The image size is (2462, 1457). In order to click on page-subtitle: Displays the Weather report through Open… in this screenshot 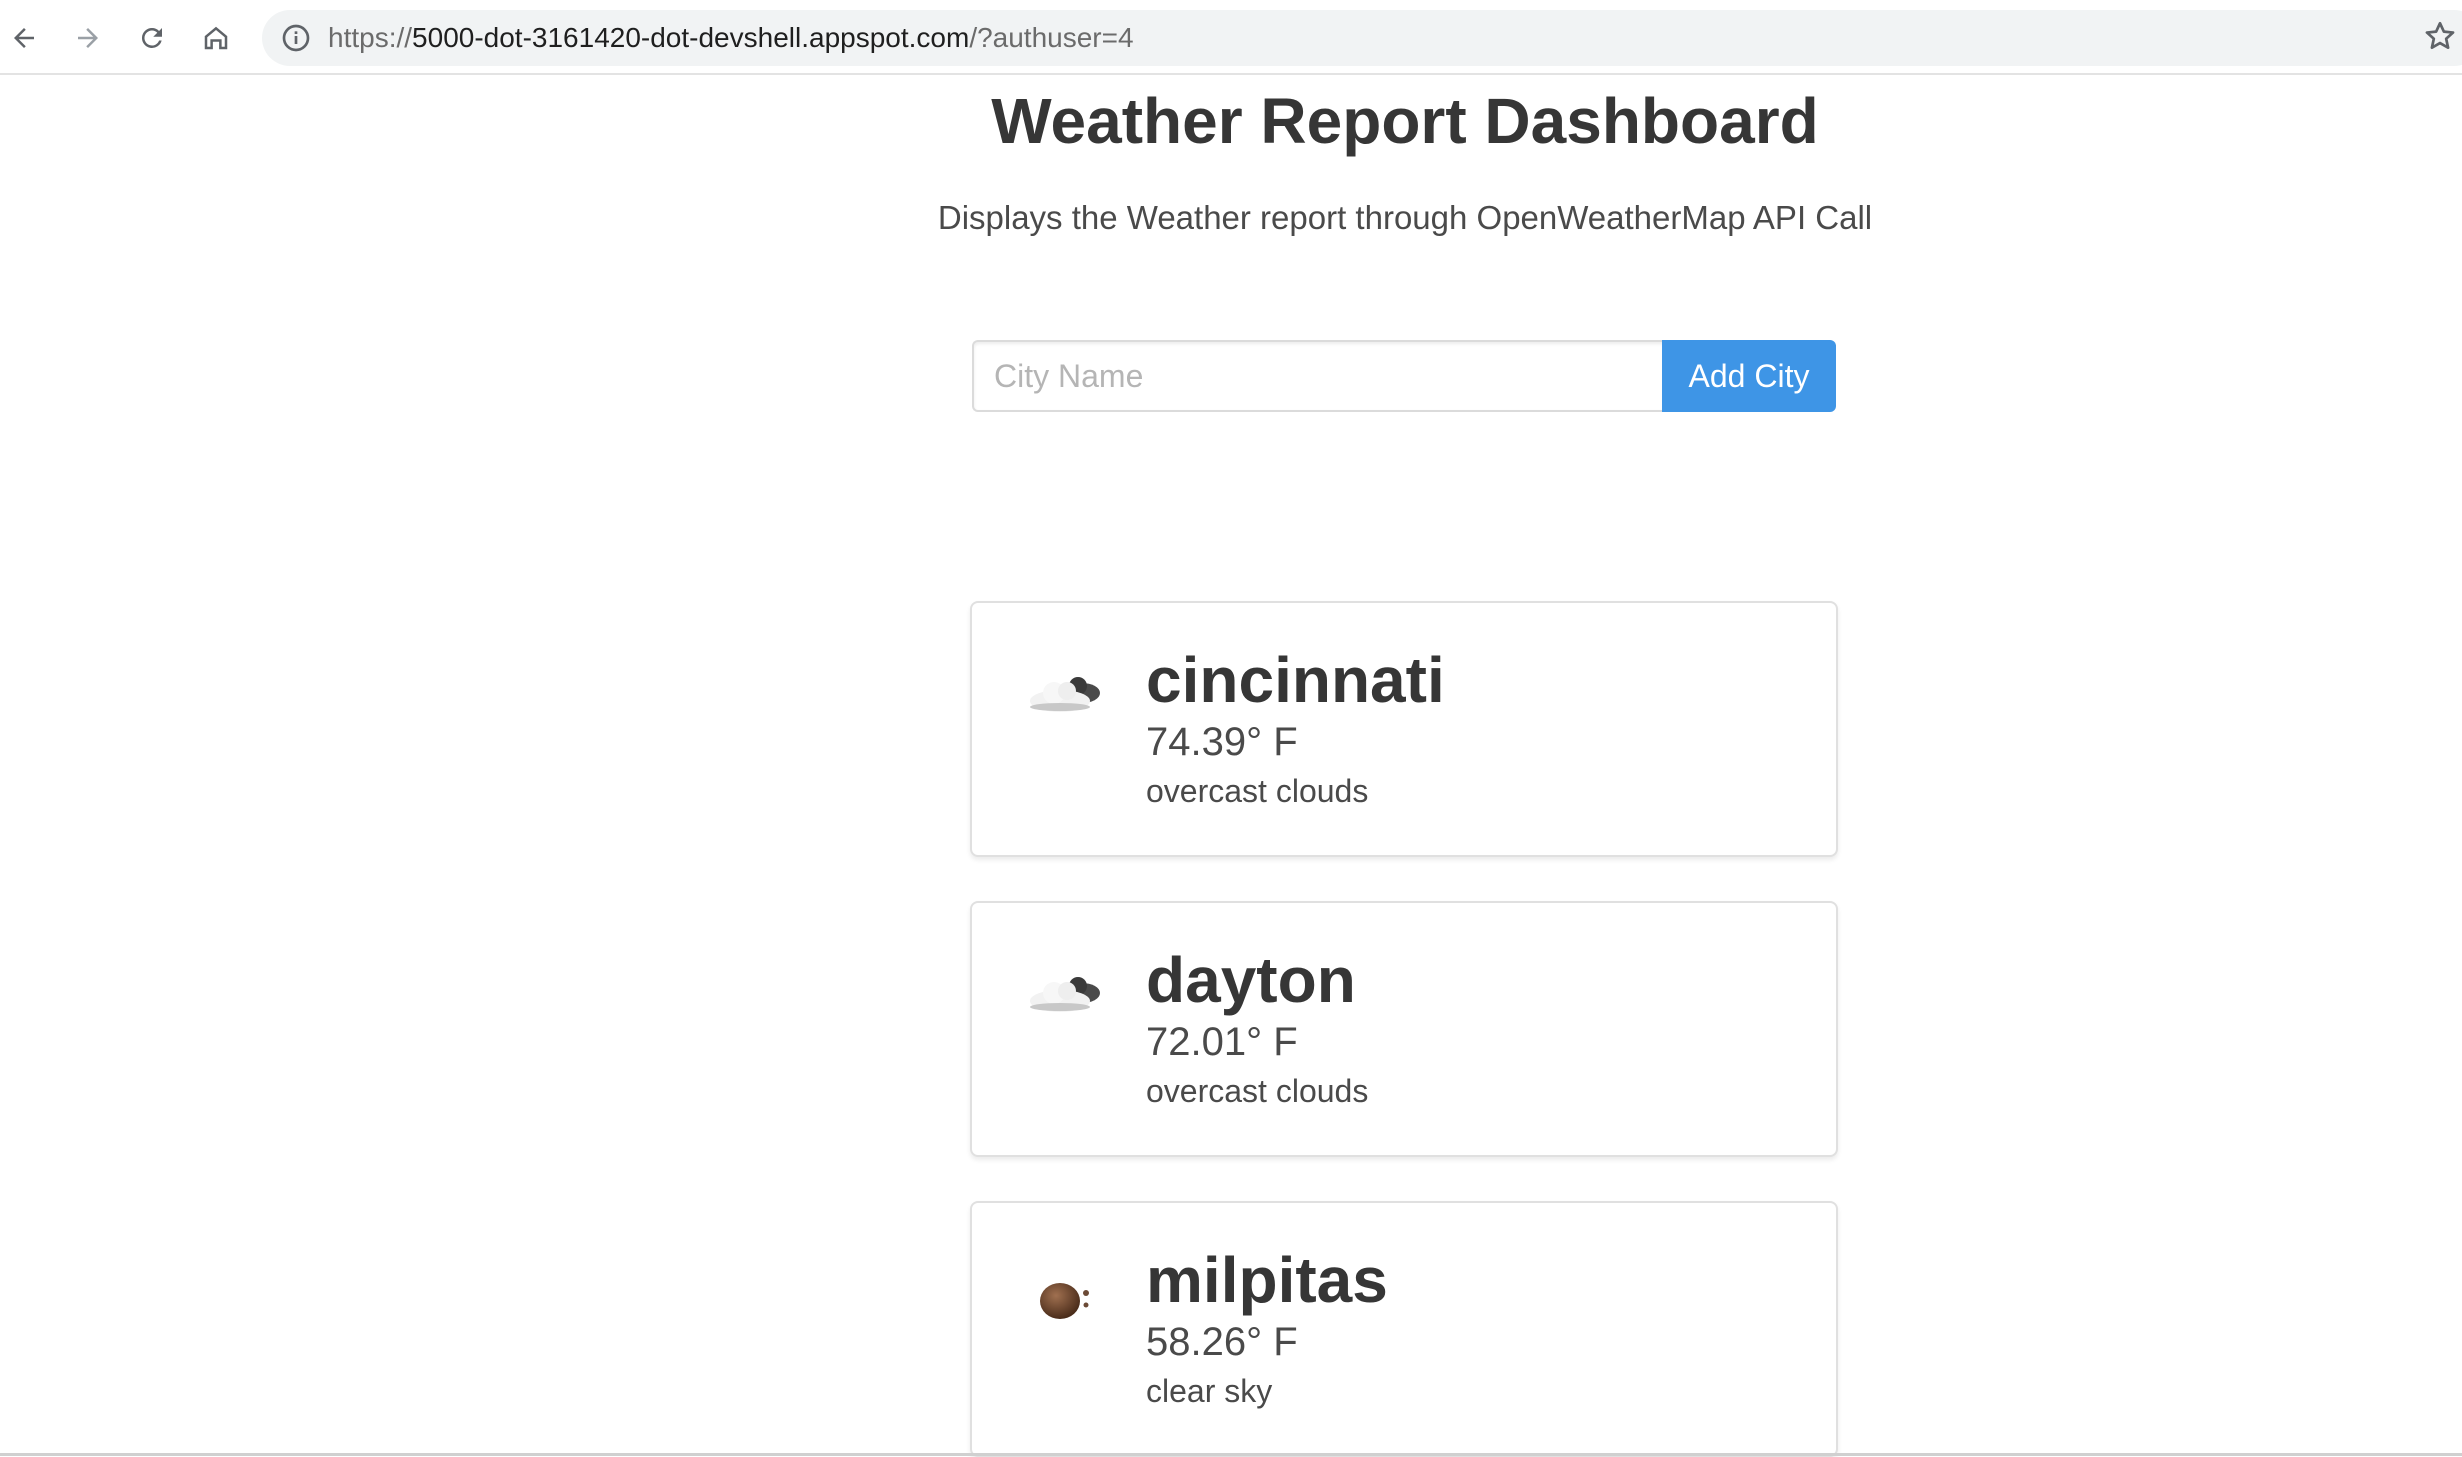, I will do `click(1405, 217)`.